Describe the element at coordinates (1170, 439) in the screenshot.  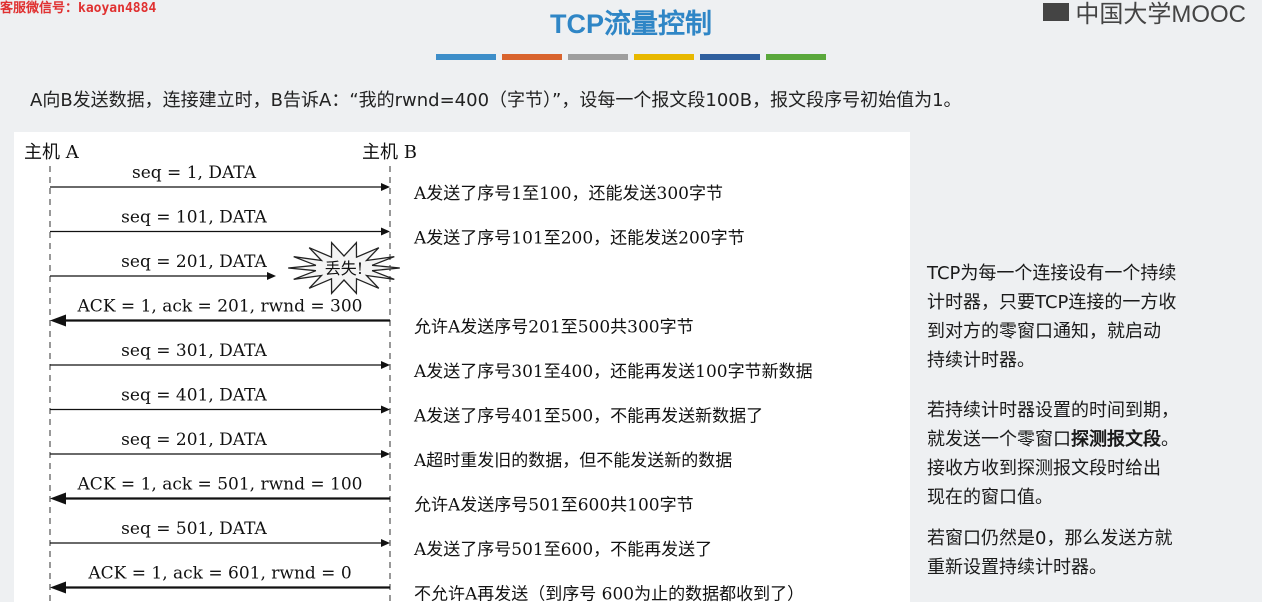
I see `side-note-2-suffix: 。` at that location.